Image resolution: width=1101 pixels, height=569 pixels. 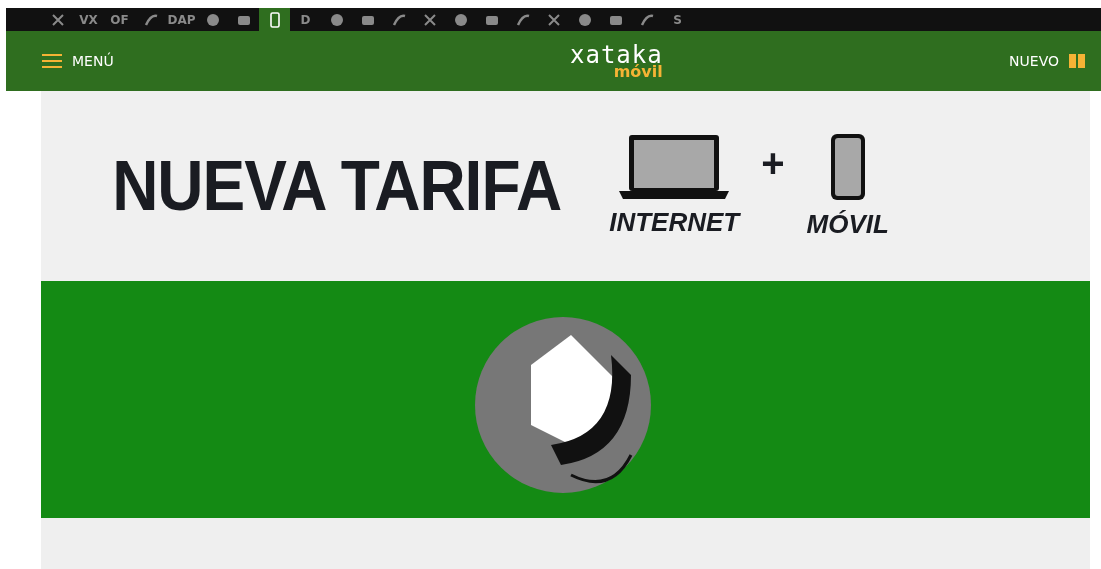 What do you see at coordinates (773, 163) in the screenshot?
I see `plus-sign: +` at bounding box center [773, 163].